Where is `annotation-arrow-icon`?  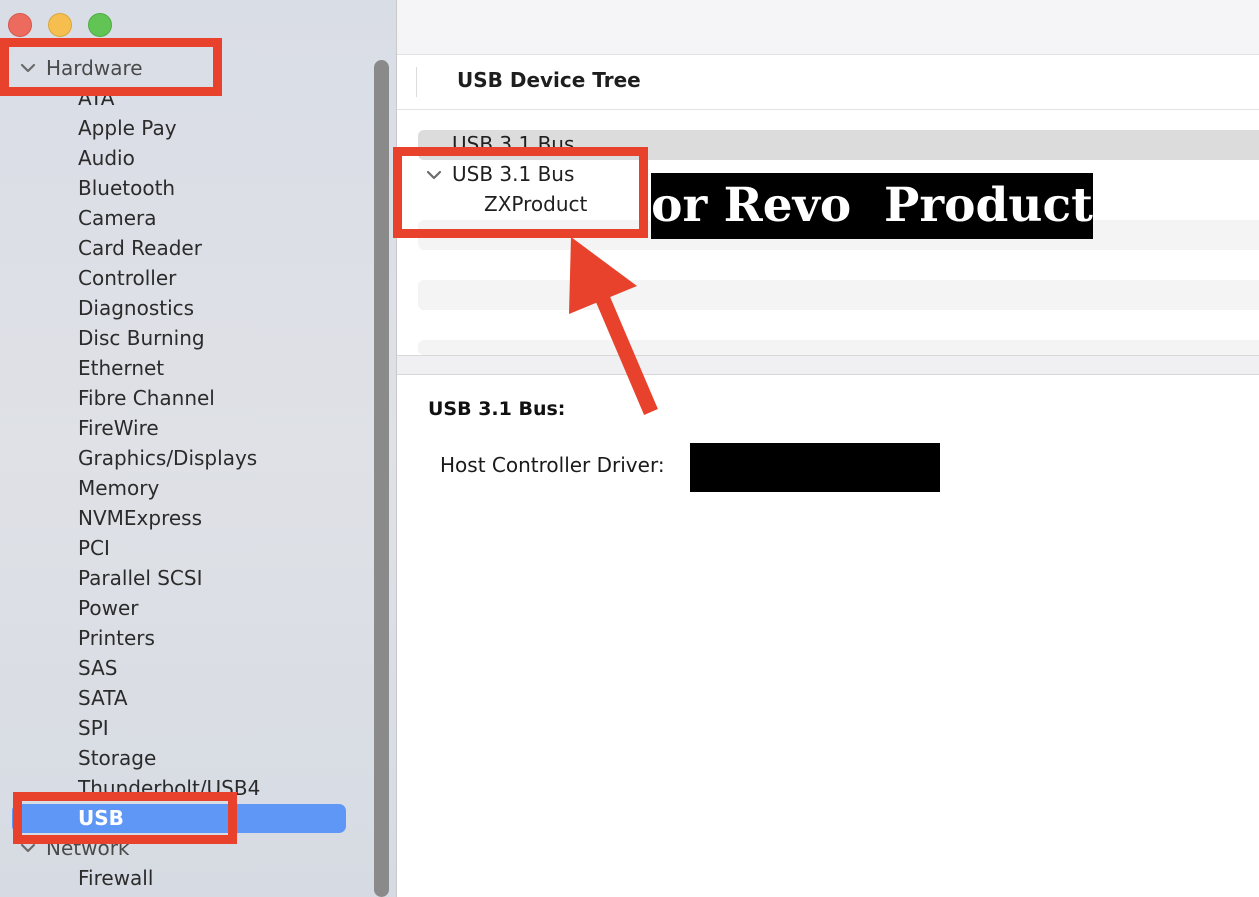 annotation-arrow-icon is located at coordinates (613, 326).